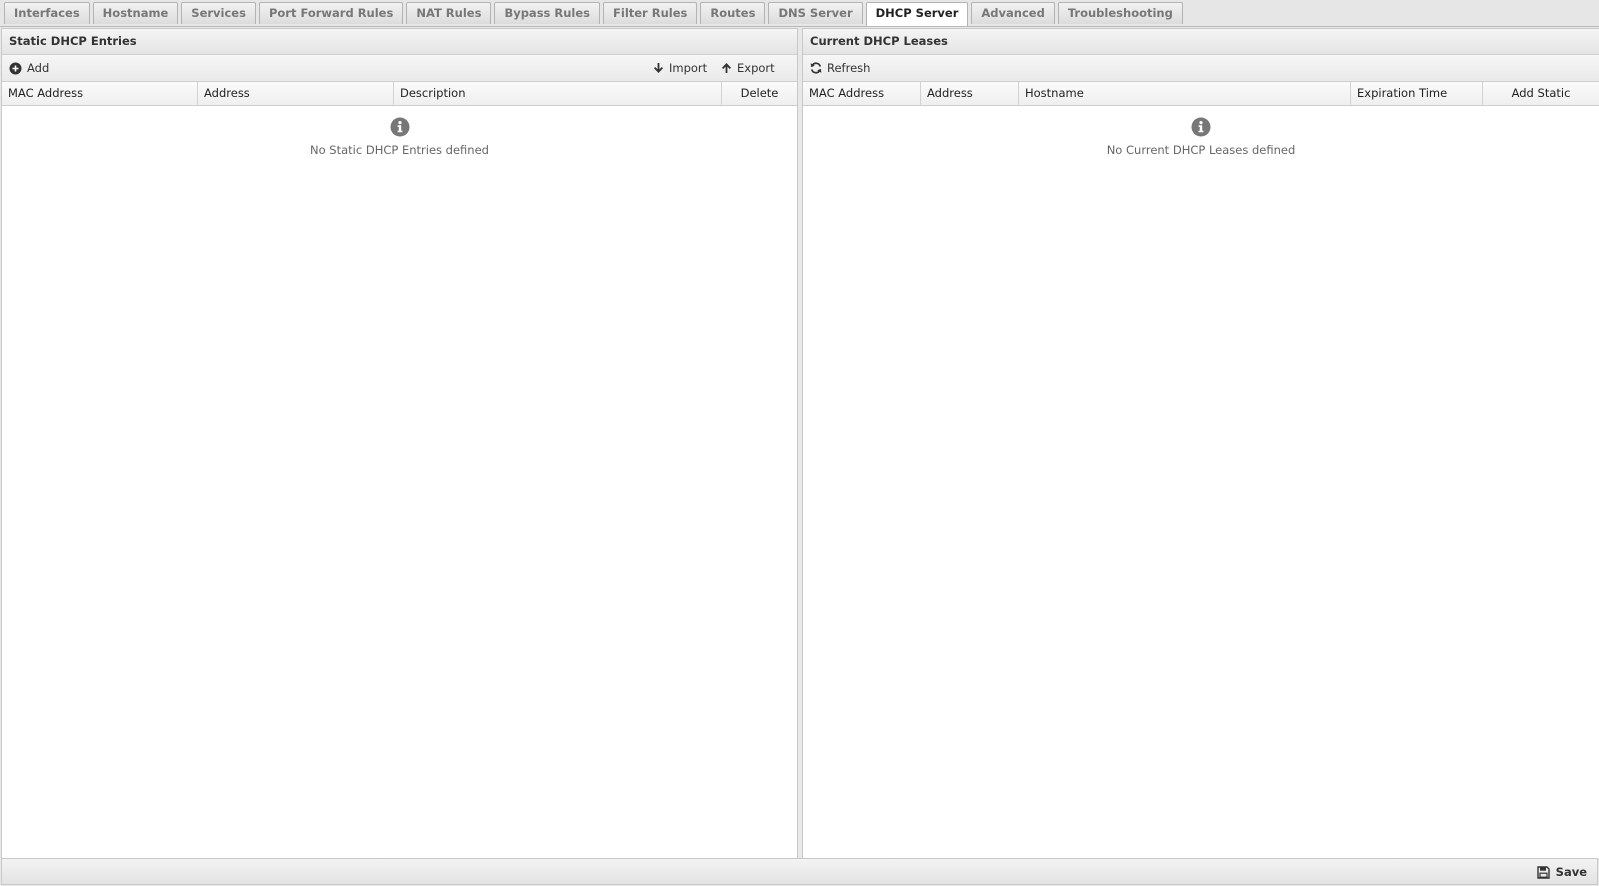 The height and width of the screenshot is (886, 1599). I want to click on refresh-label: Refresh, so click(849, 68).